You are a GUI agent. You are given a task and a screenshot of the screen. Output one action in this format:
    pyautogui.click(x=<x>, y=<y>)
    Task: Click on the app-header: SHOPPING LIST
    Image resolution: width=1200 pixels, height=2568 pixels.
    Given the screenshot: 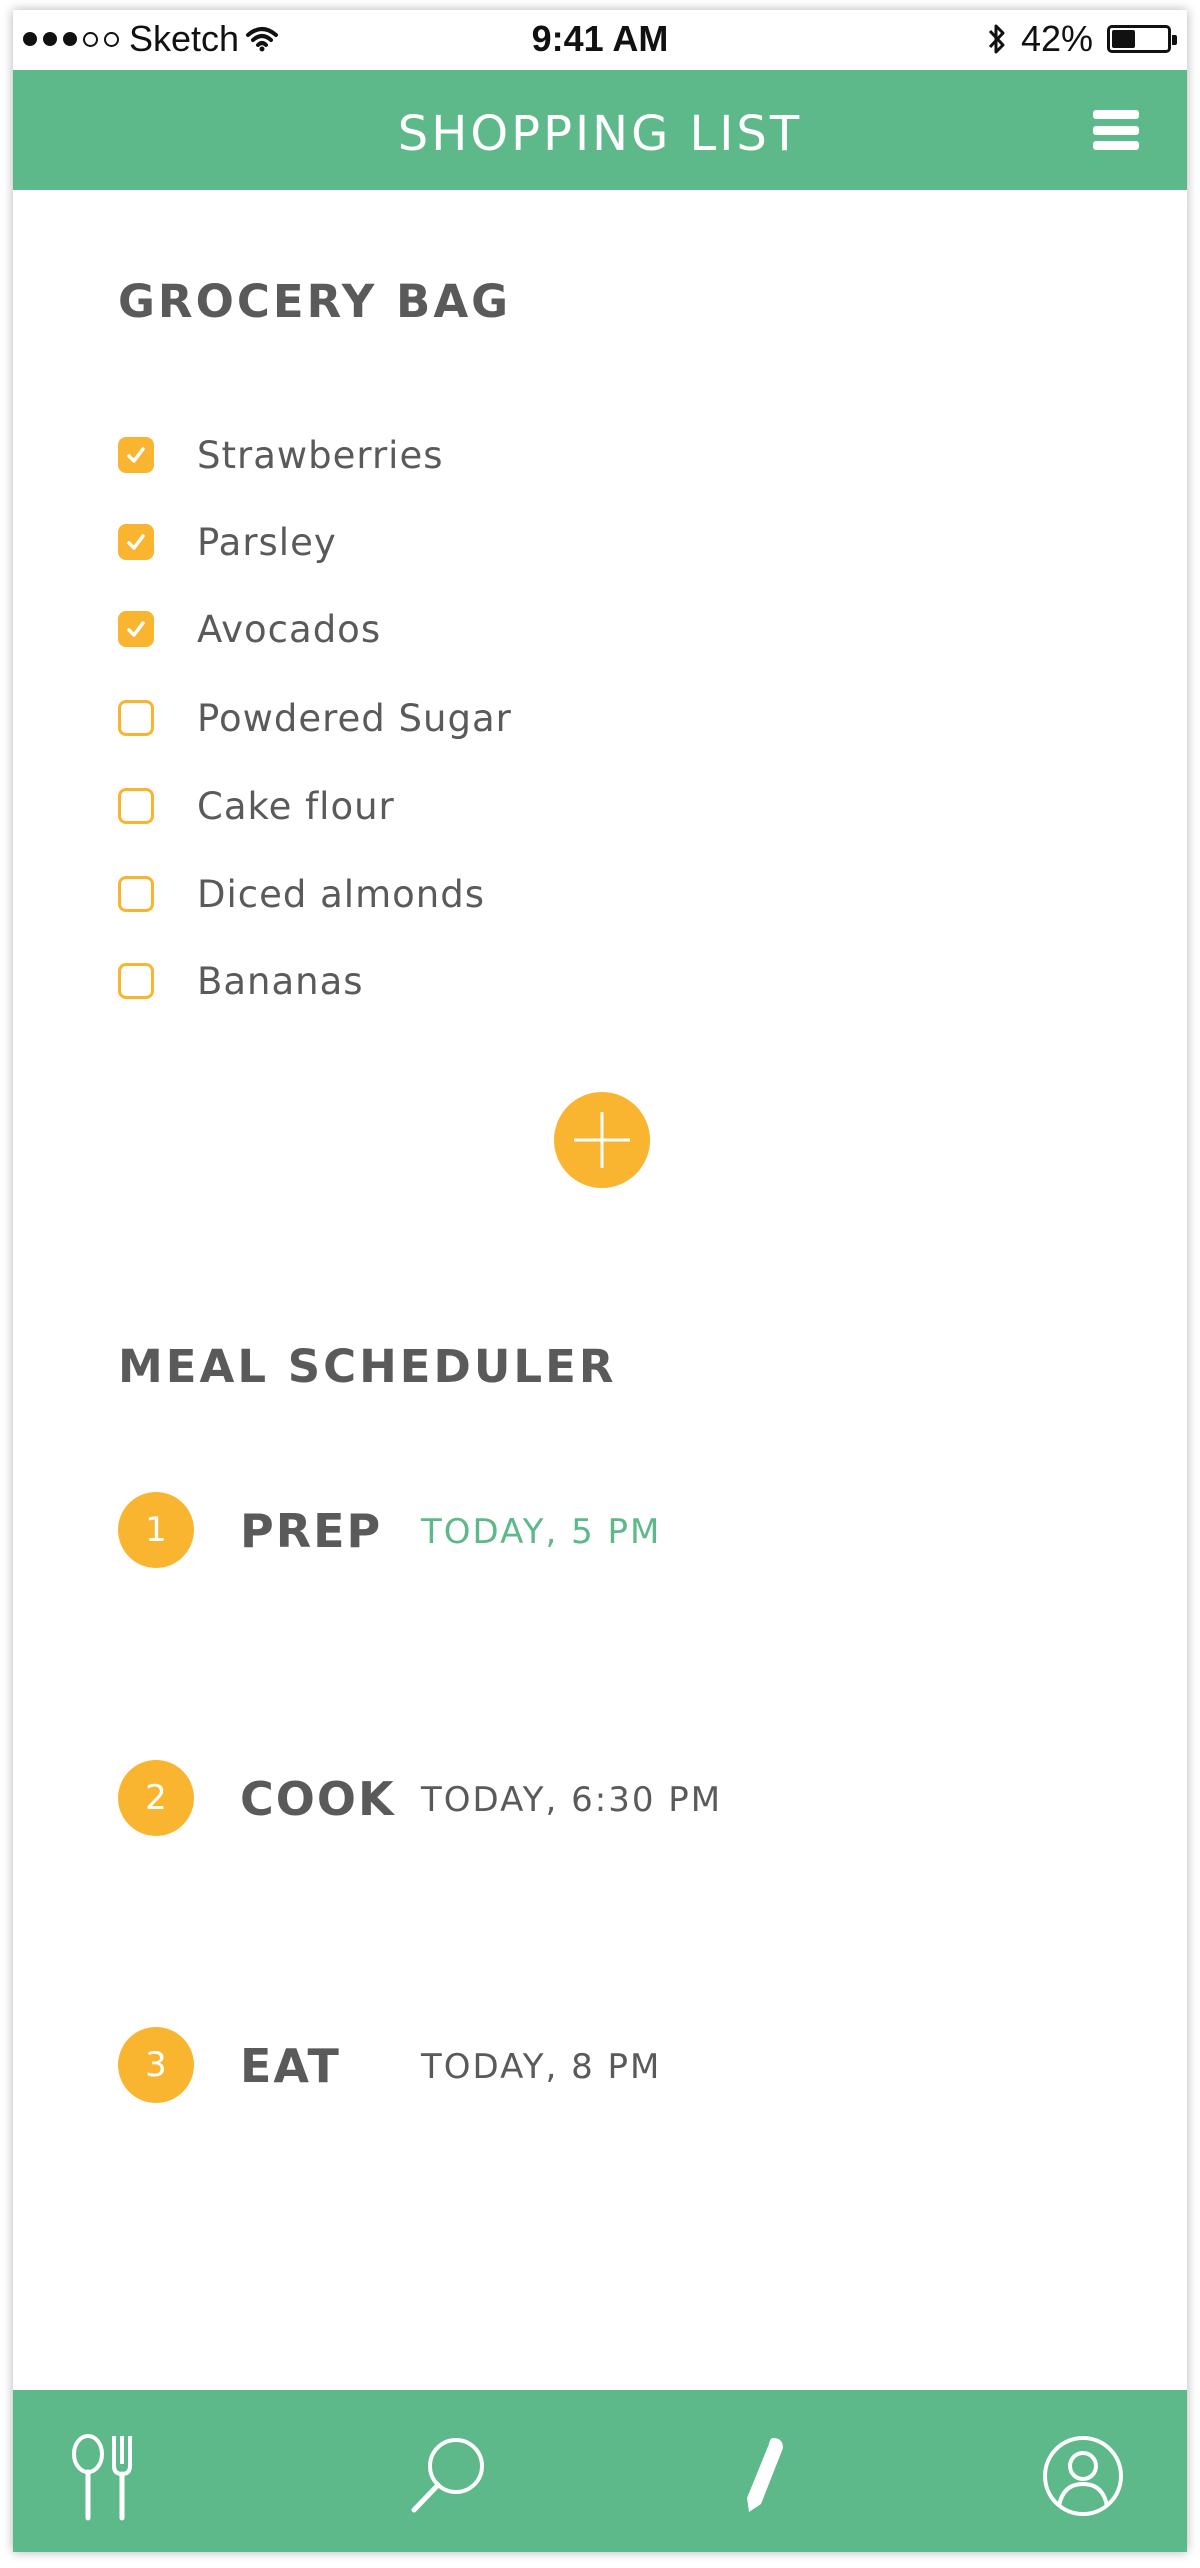 What is the action you would take?
    pyautogui.click(x=600, y=130)
    